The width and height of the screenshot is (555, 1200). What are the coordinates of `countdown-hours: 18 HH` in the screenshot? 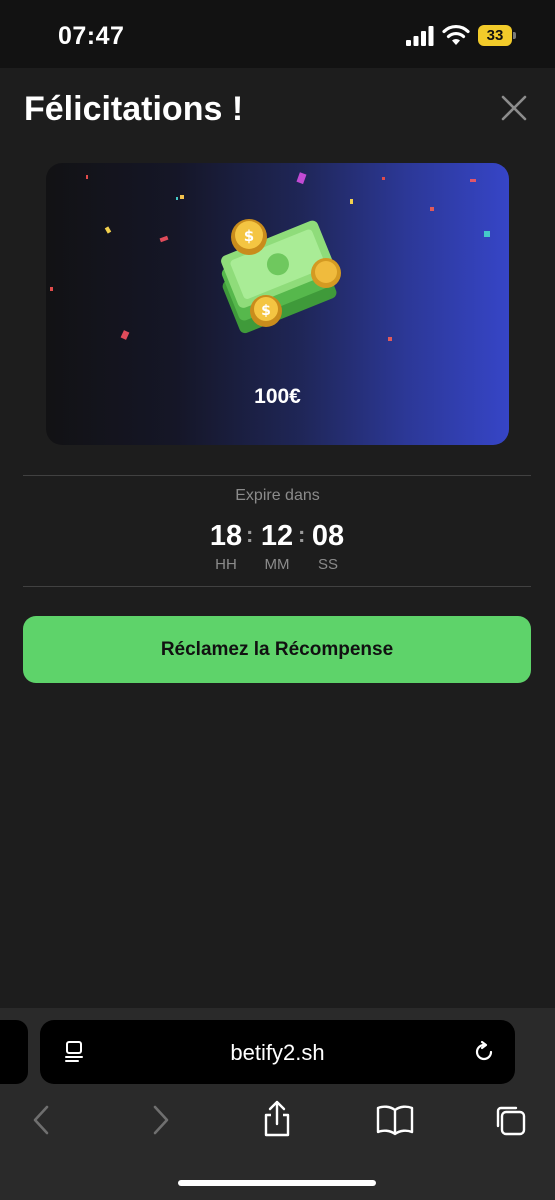 It's located at (226, 545).